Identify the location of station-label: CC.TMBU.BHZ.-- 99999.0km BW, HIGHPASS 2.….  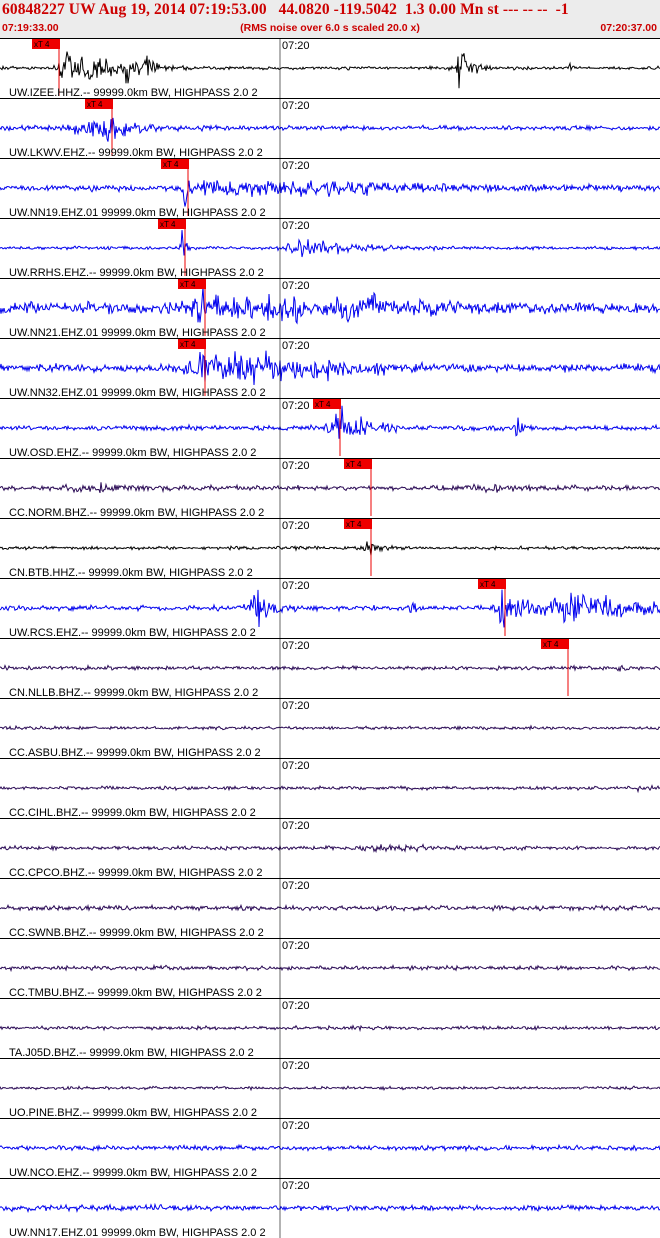
(135, 993).